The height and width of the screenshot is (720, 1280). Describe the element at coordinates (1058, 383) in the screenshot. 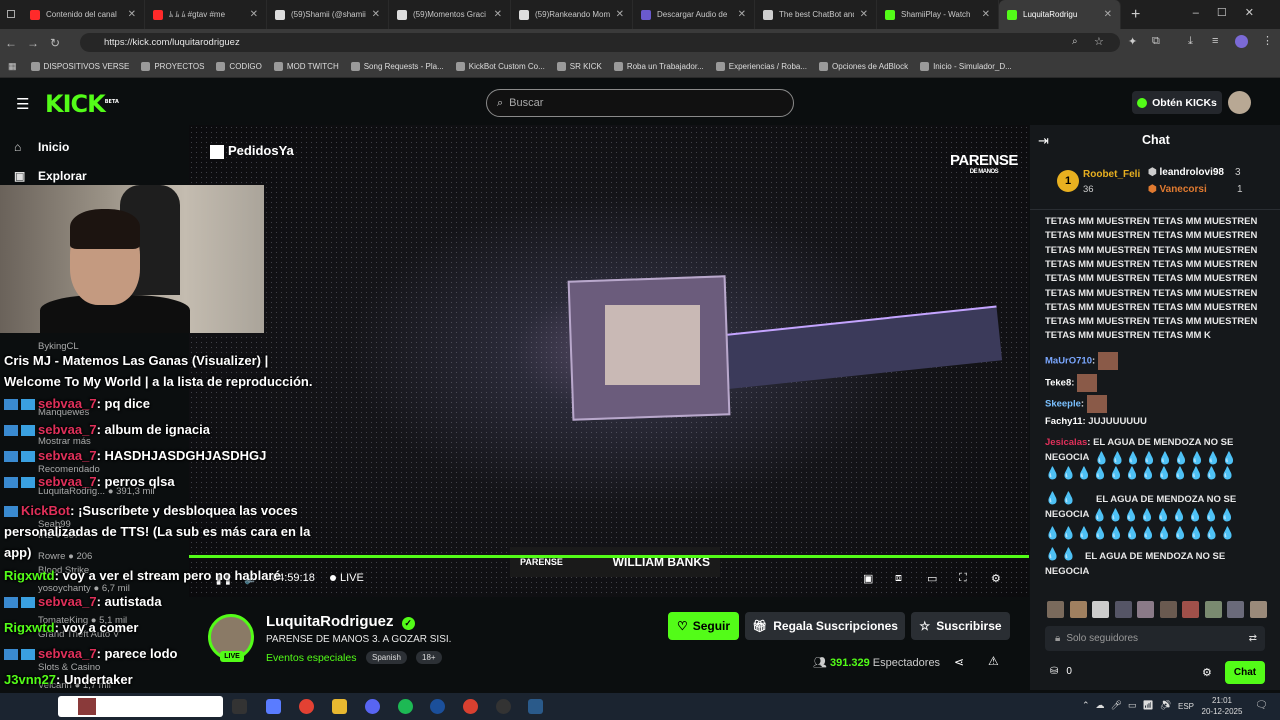

I see `chat-user: Teke8` at that location.